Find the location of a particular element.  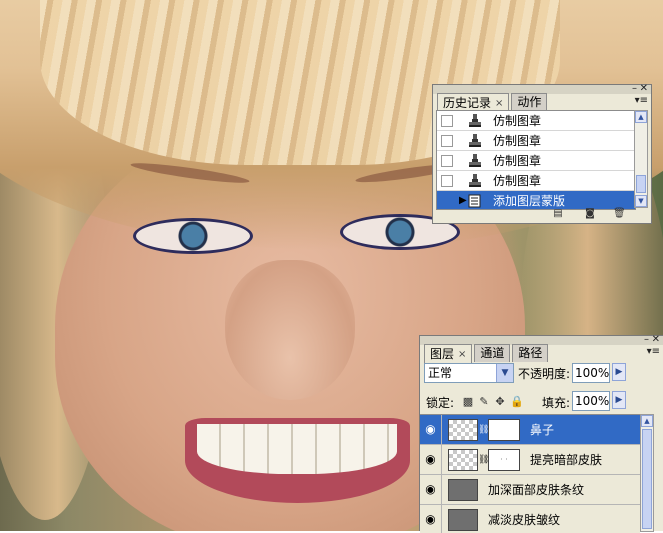

history-list: 仿制图章 仿制图章 仿制图章 仿制图章 ▶ 添加图层蒙版 is located at coordinates (536, 160).